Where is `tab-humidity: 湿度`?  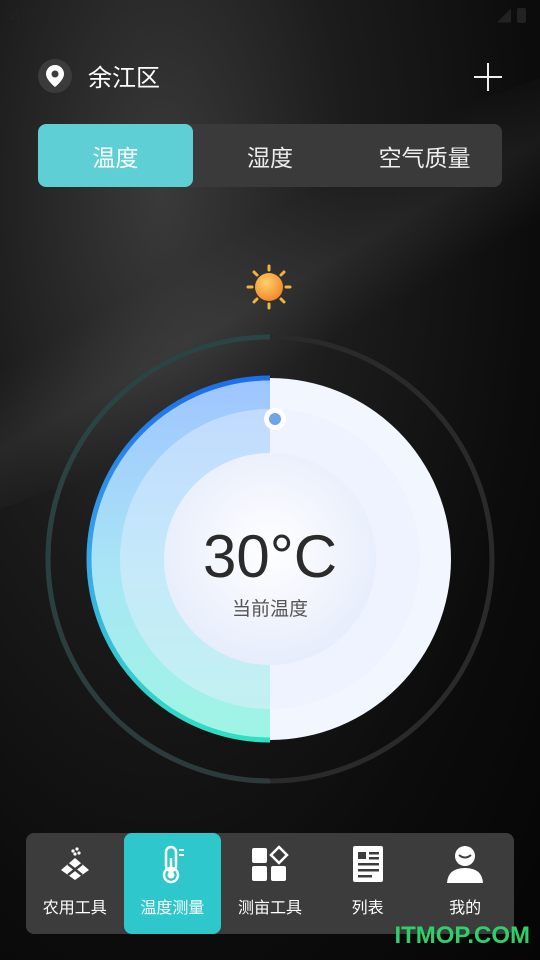
tab-humidity: 湿度 is located at coordinates (270, 155).